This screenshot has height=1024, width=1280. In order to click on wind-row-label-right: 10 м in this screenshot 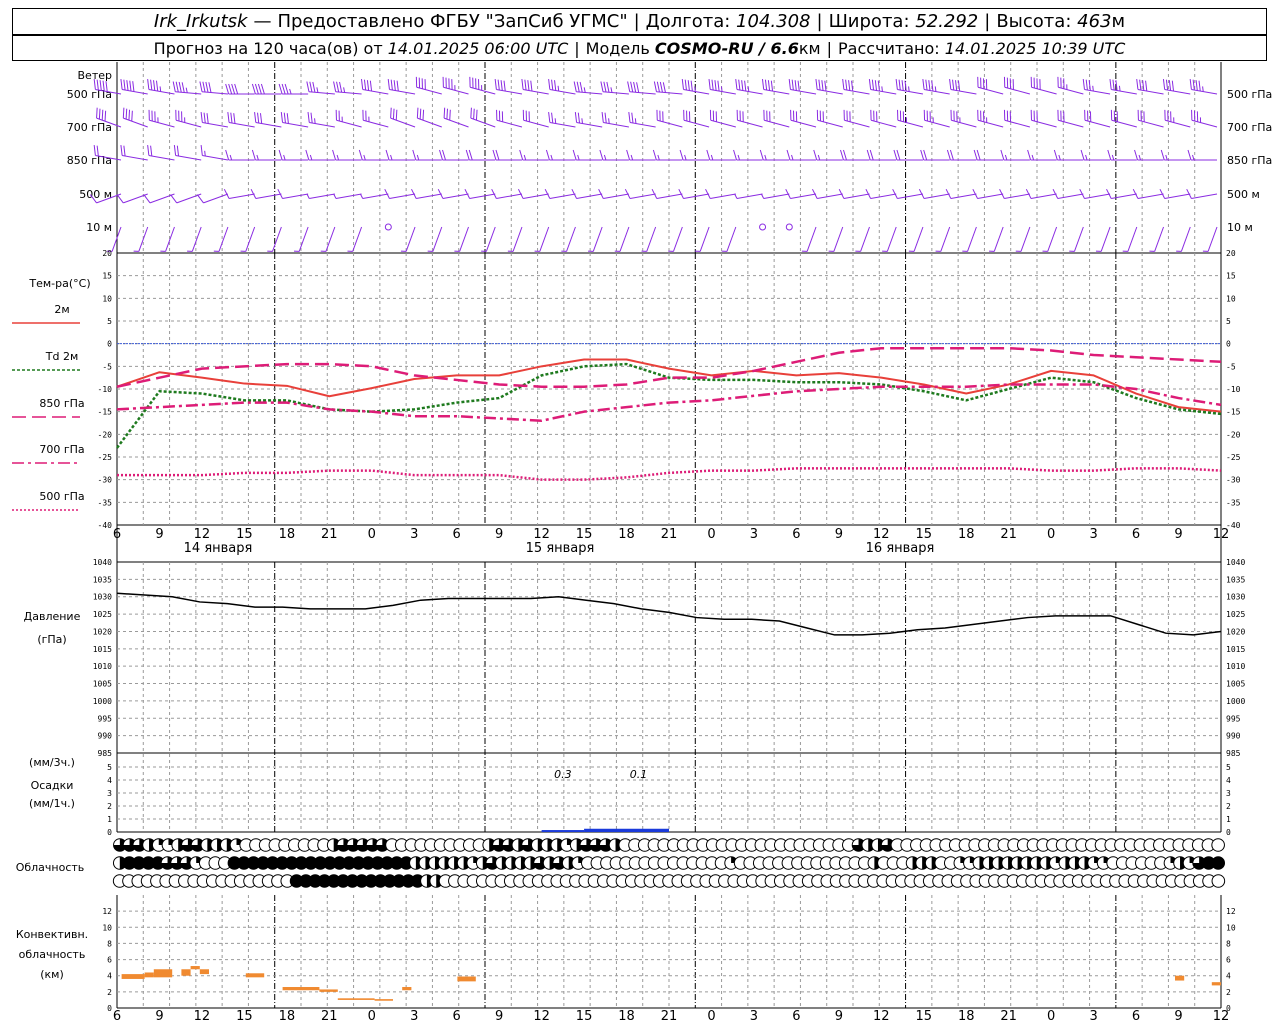, I will do `click(1240, 227)`.